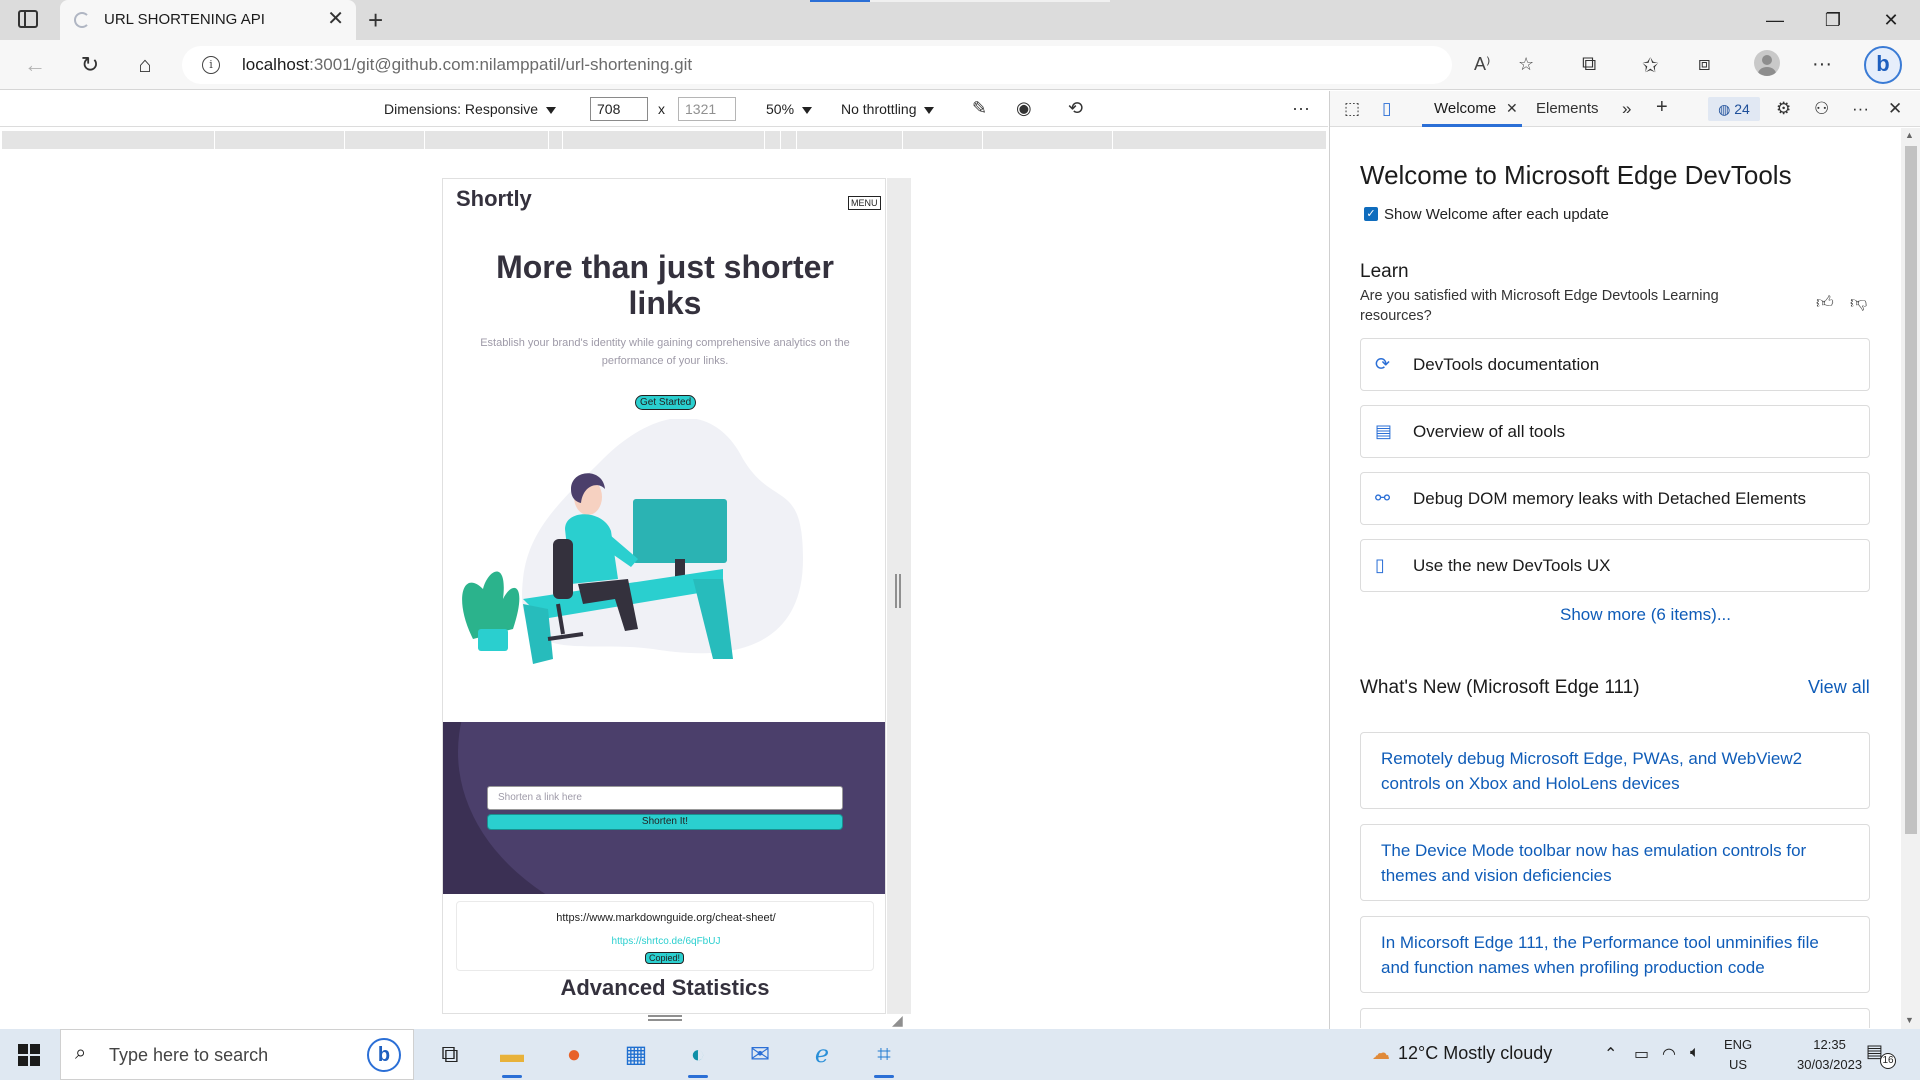 The width and height of the screenshot is (1920, 1080). What do you see at coordinates (666, 941) in the screenshot?
I see `short-link: https://shrtco.de/6qFbUJ` at bounding box center [666, 941].